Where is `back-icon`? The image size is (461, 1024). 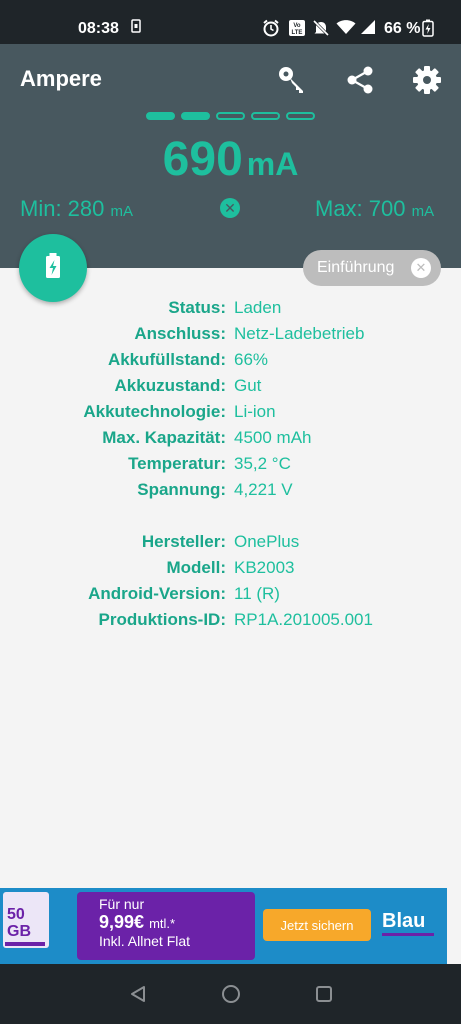
back-icon is located at coordinates (138, 994).